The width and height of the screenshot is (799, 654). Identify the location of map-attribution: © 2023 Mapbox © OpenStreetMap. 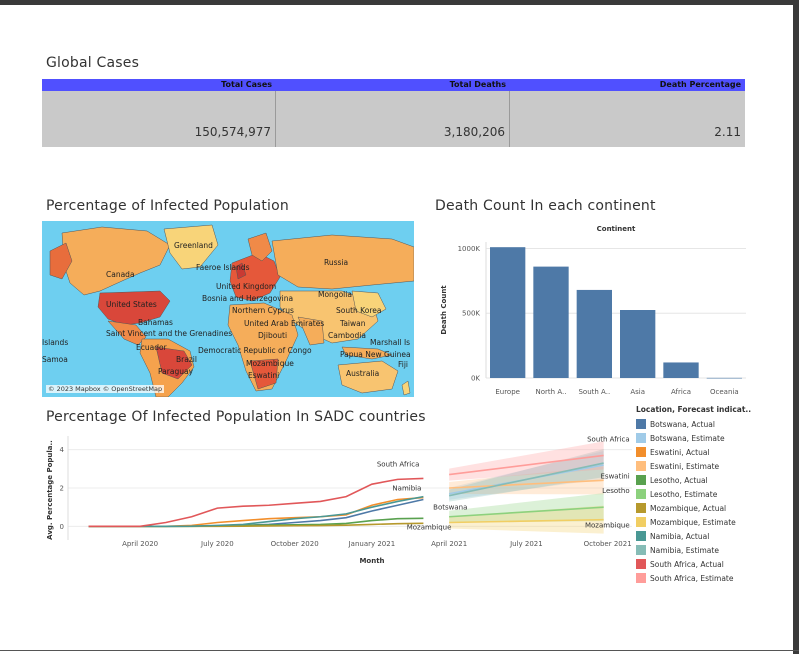
(105, 389).